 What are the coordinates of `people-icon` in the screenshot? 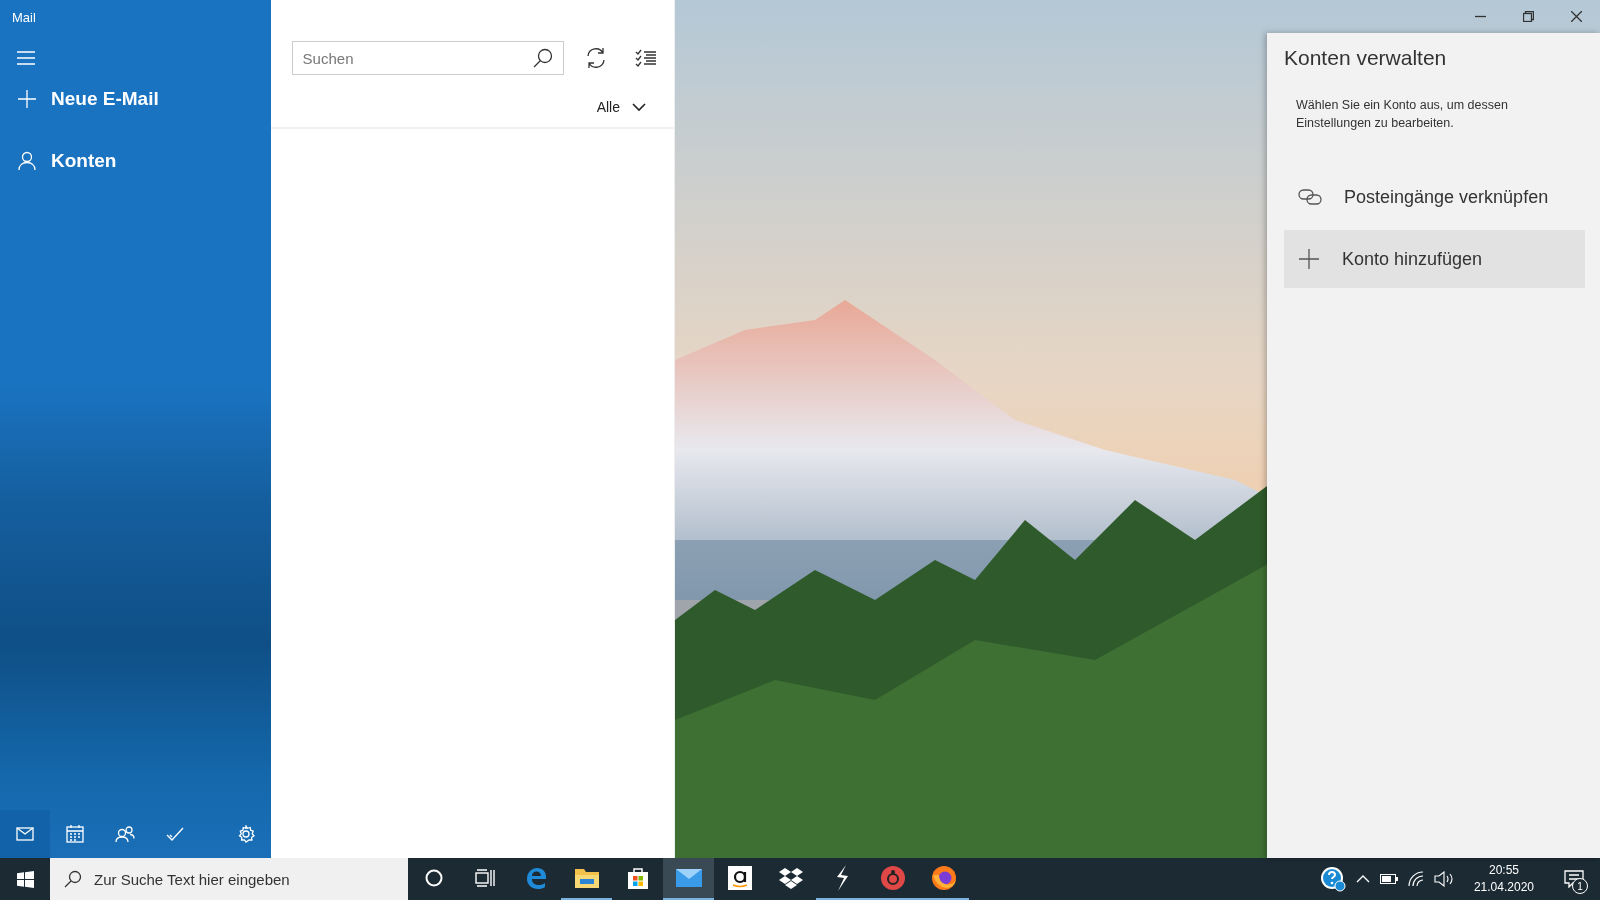 It's located at (125, 834).